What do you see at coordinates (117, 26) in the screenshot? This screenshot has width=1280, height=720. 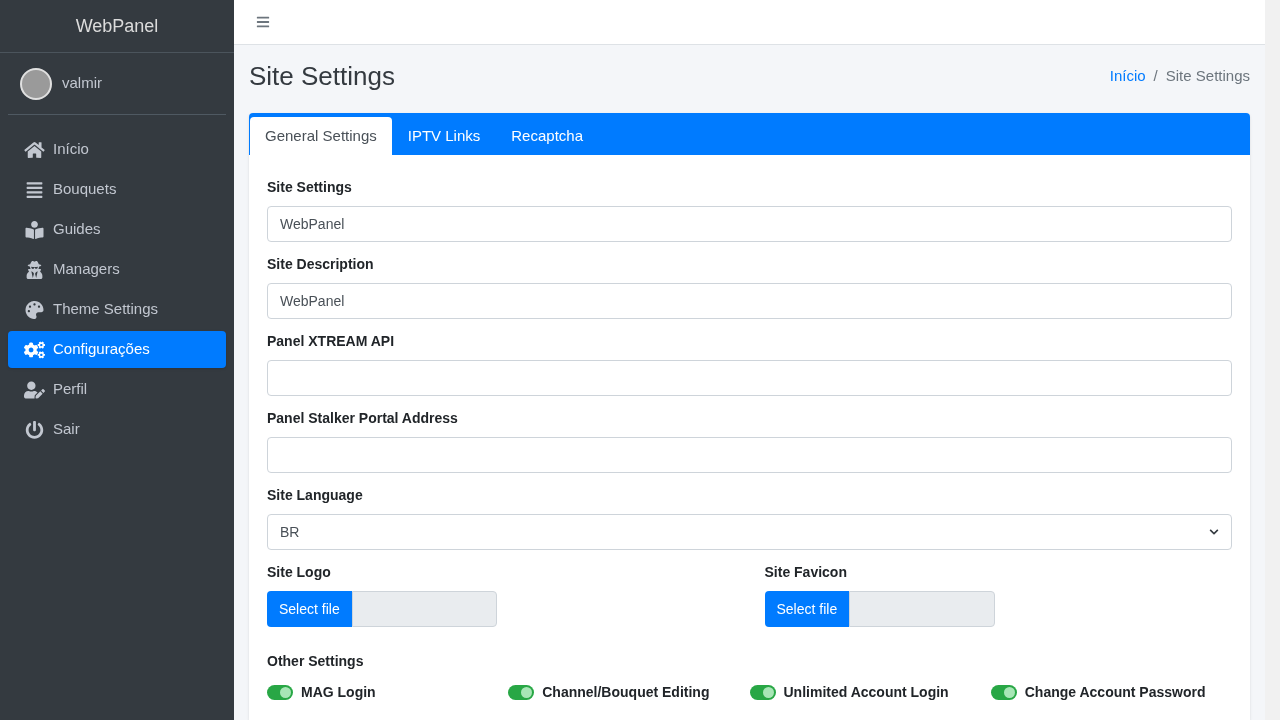 I see `brand-title: WebPanel` at bounding box center [117, 26].